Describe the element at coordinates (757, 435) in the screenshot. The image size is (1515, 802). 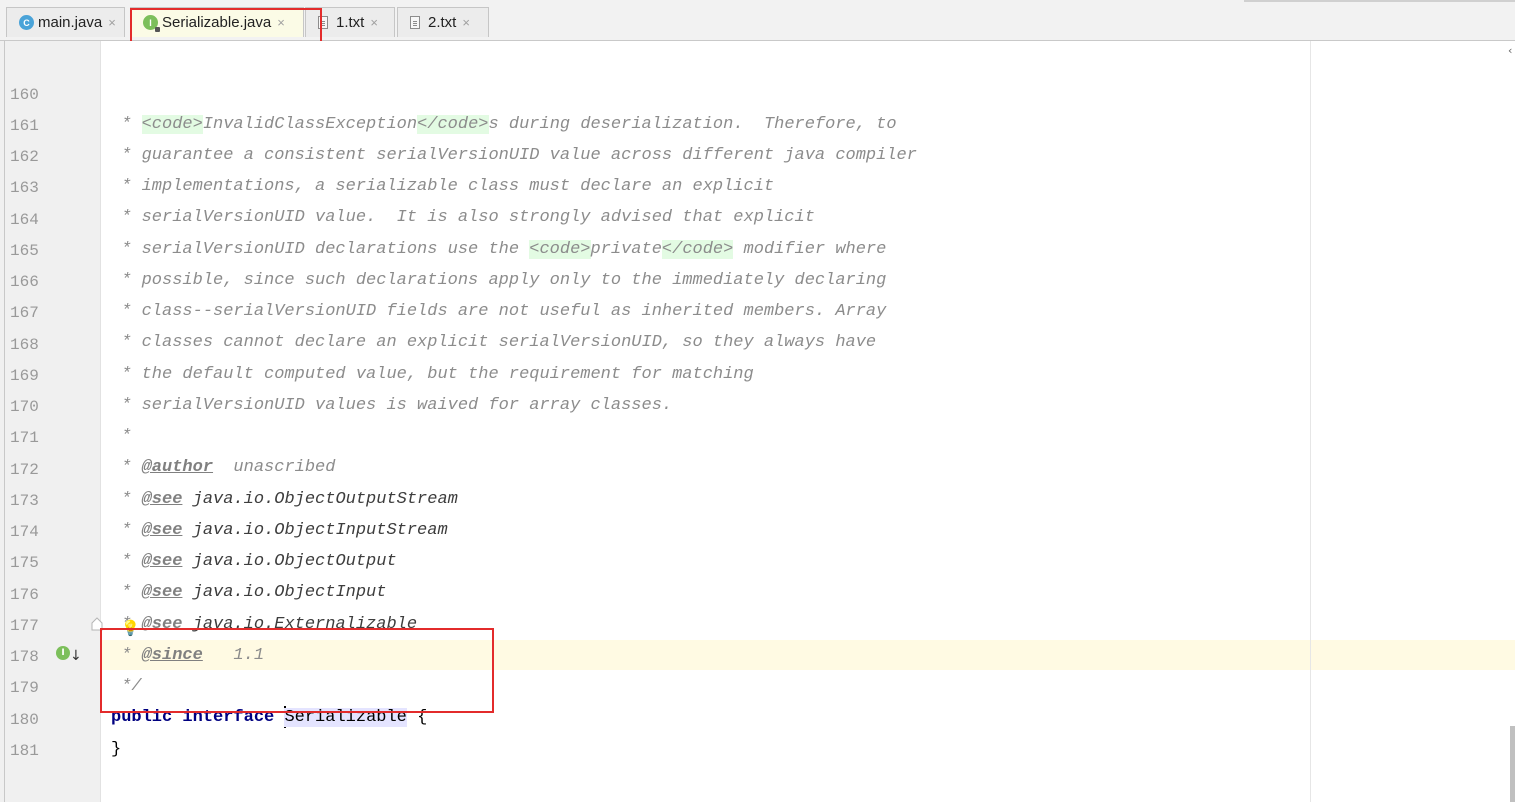
I see `code-line: 171 * @author unascribed` at that location.